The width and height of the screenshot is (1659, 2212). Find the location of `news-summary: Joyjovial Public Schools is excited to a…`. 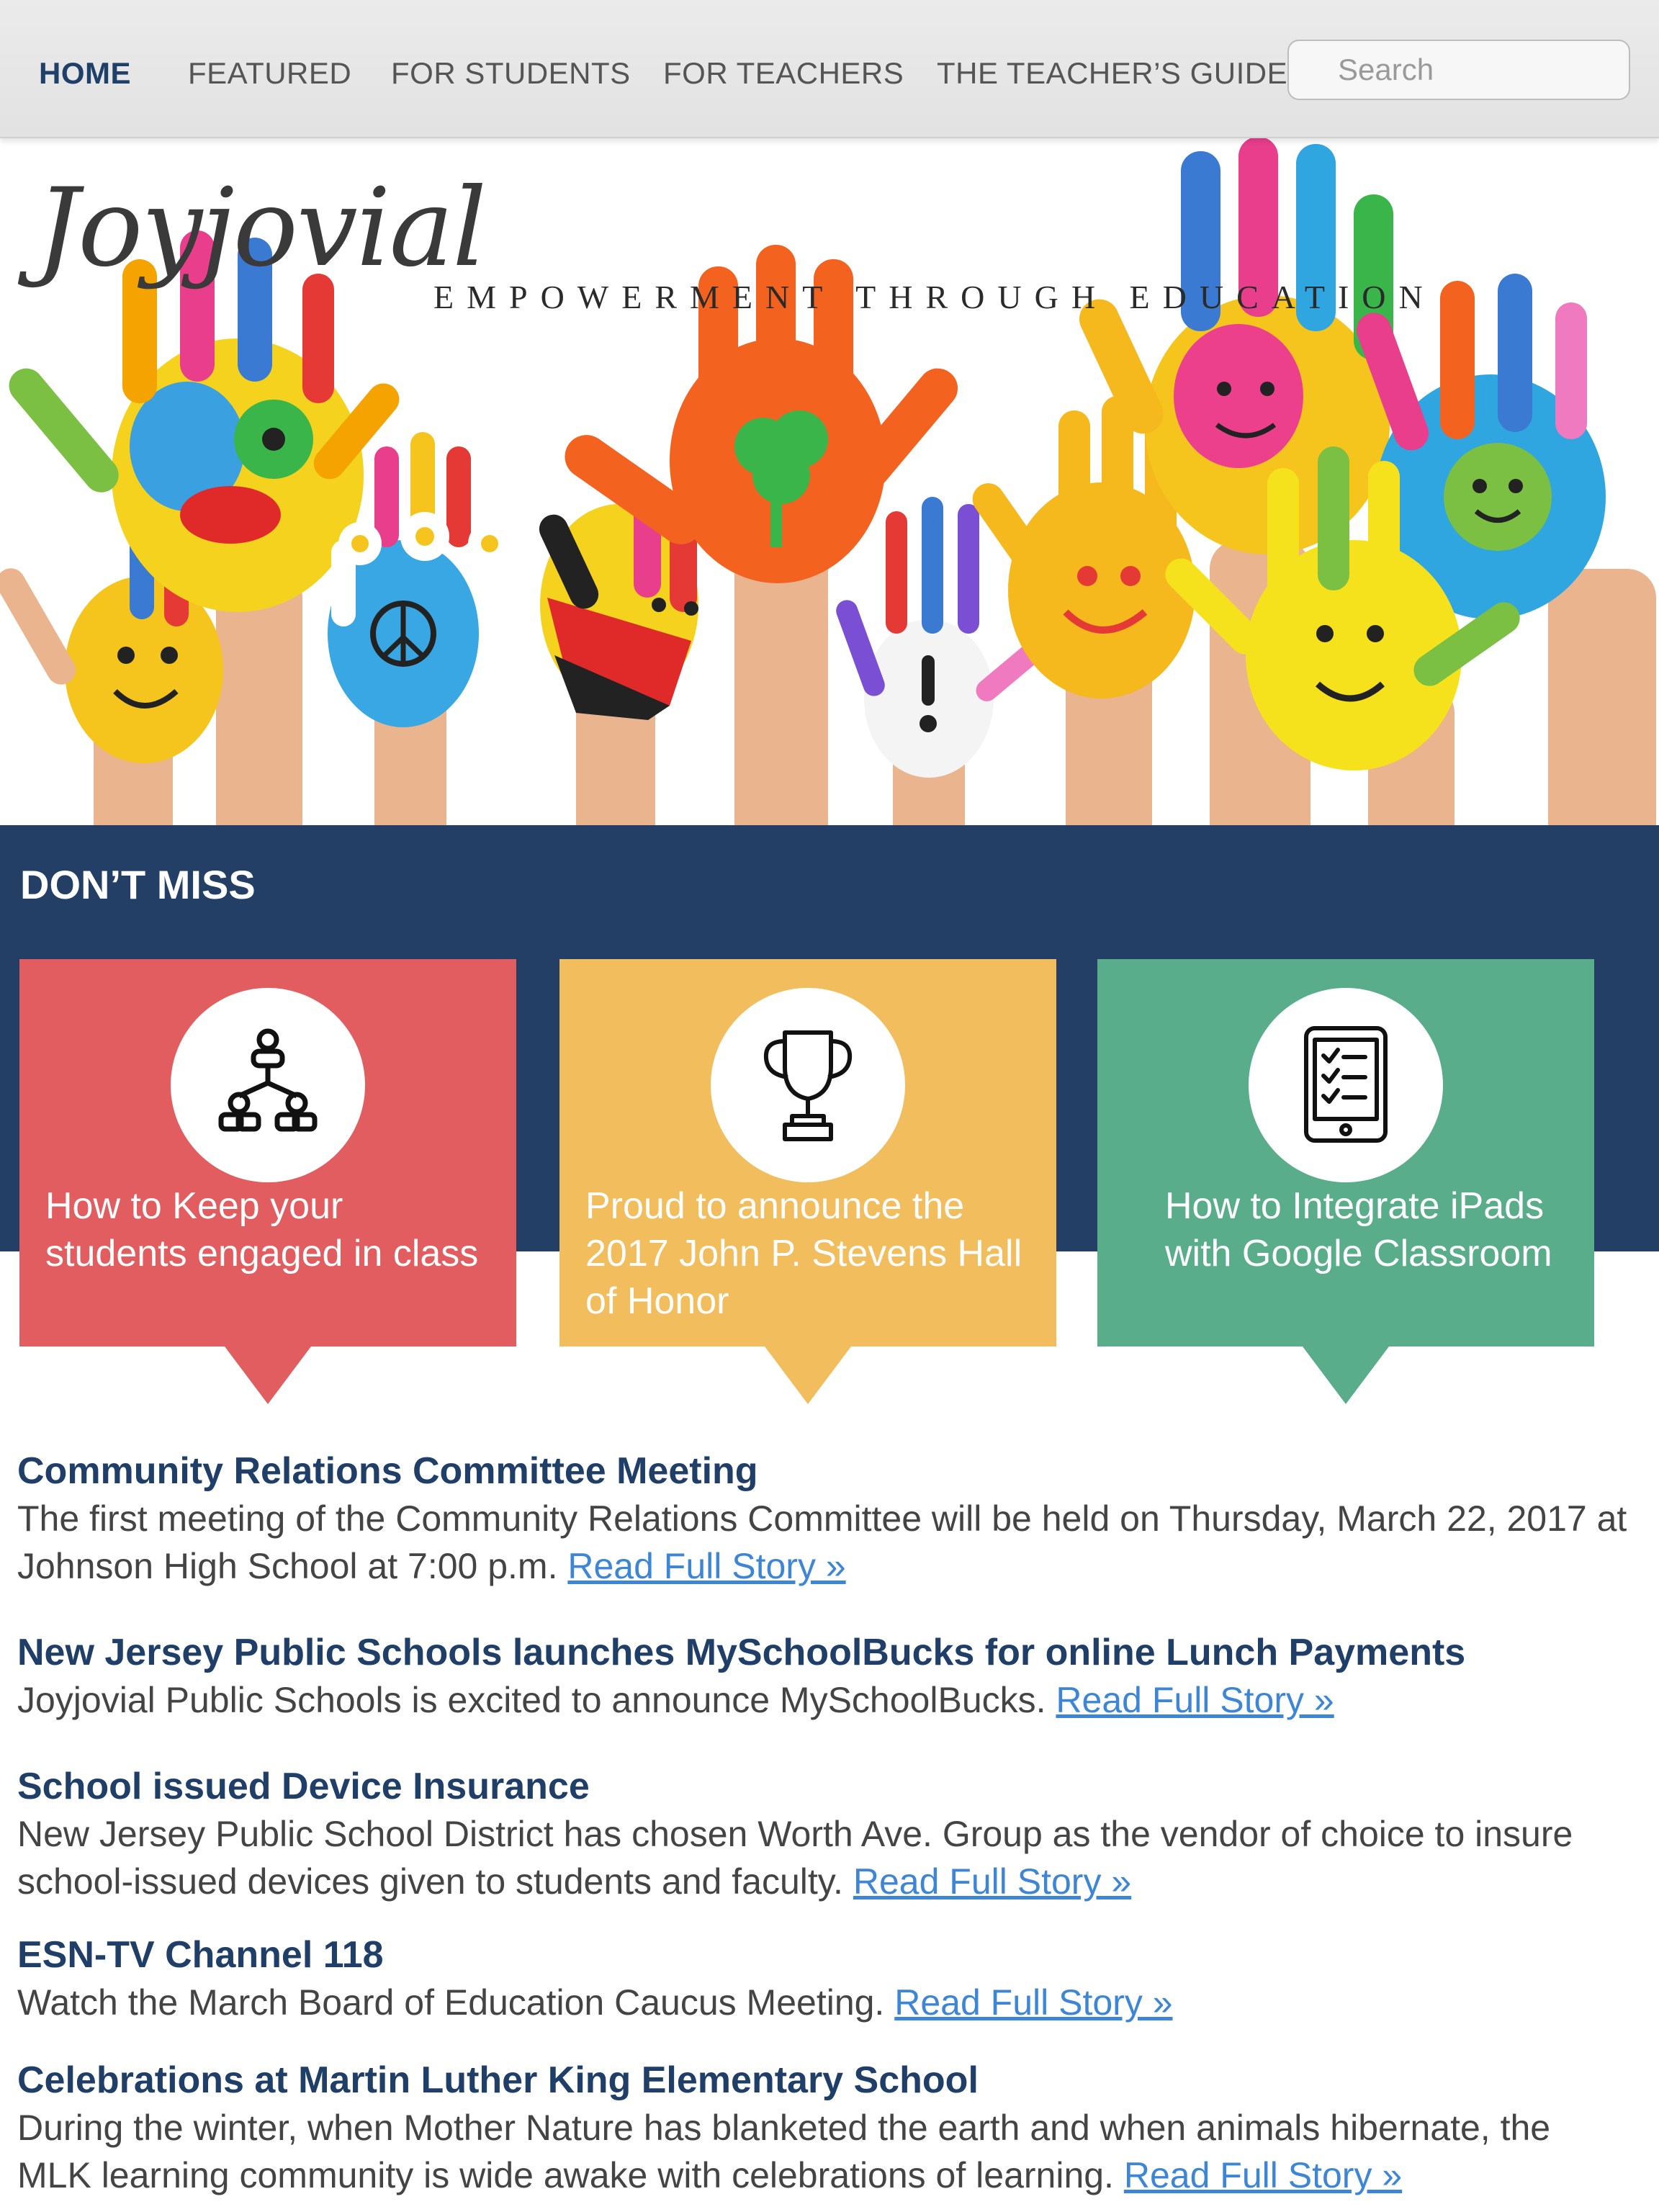

news-summary: Joyjovial Public Schools is excited to a… is located at coordinates (823, 1700).